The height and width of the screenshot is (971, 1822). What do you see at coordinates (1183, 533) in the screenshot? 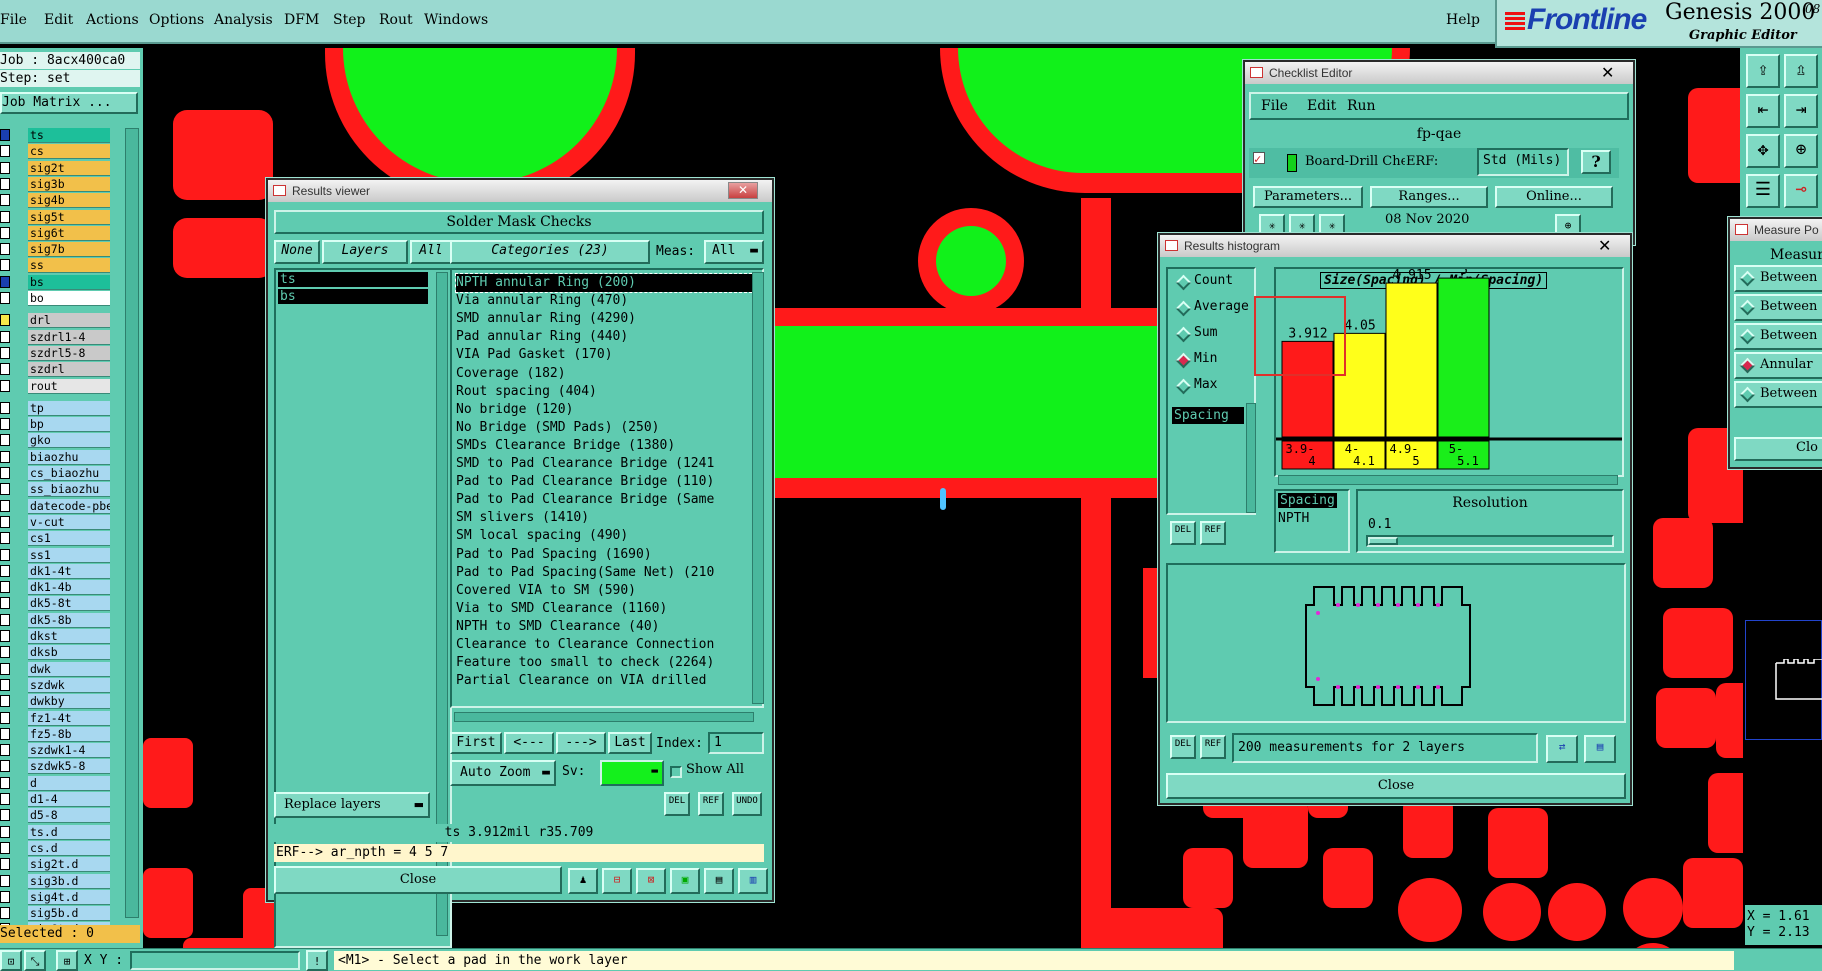
I see `histogram-del-button: DEL` at bounding box center [1183, 533].